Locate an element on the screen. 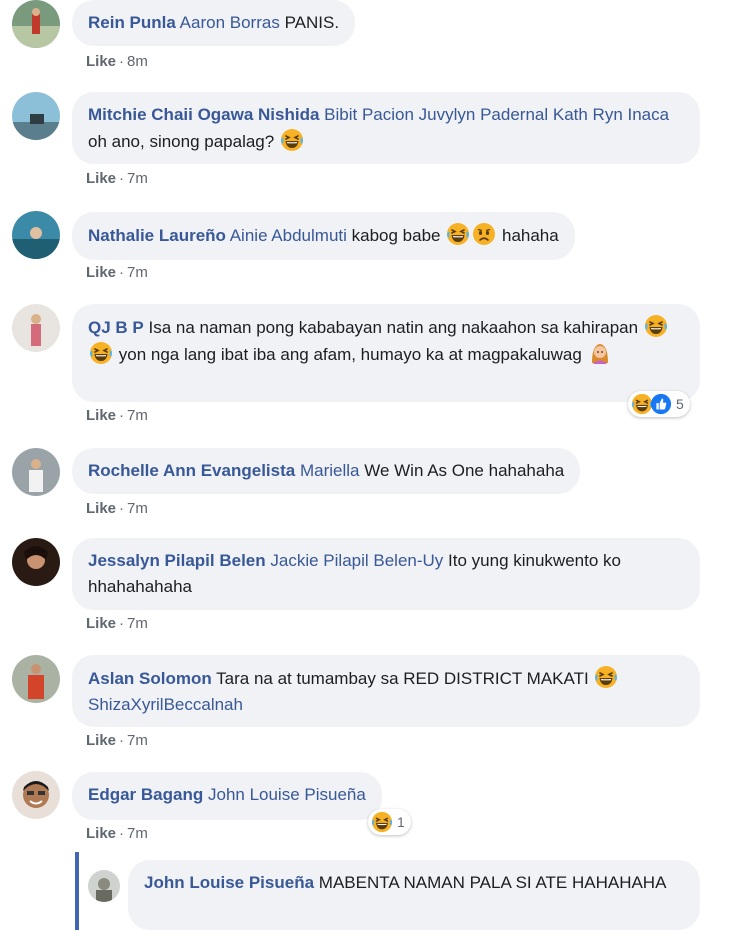  comment-text: oh ano, sinong papalag? is located at coordinates (181, 141).